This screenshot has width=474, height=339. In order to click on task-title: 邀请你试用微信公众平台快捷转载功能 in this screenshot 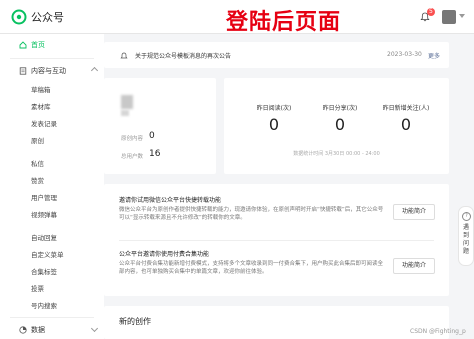, I will do `click(170, 200)`.